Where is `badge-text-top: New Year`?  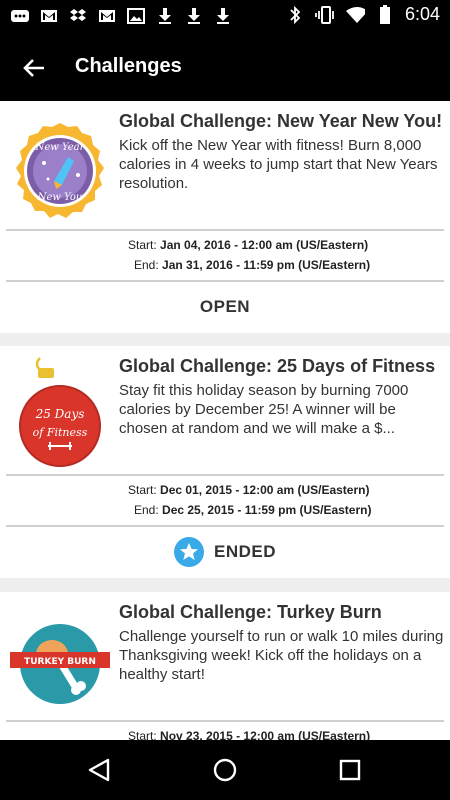
badge-text-top: New Year is located at coordinates (60, 147).